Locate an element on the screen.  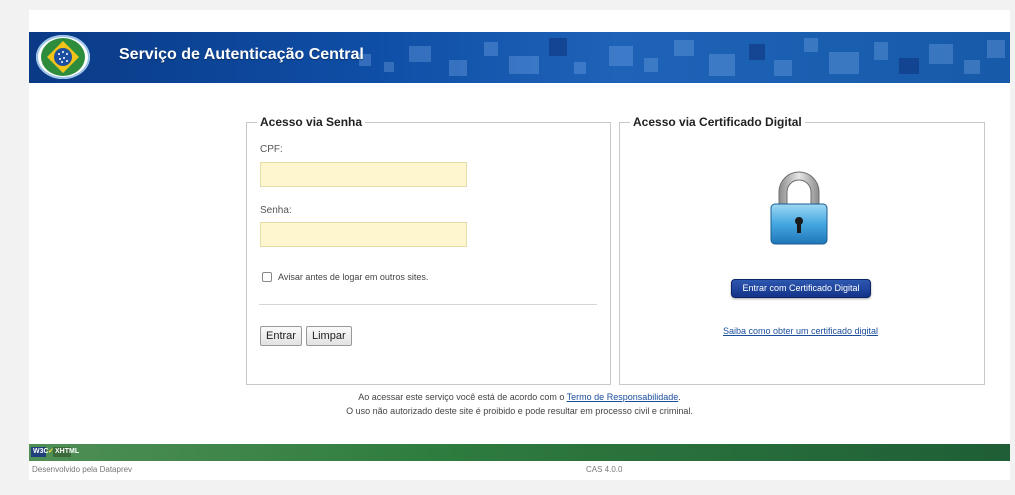
xhtml-badge: XHTML is located at coordinates (66, 452).